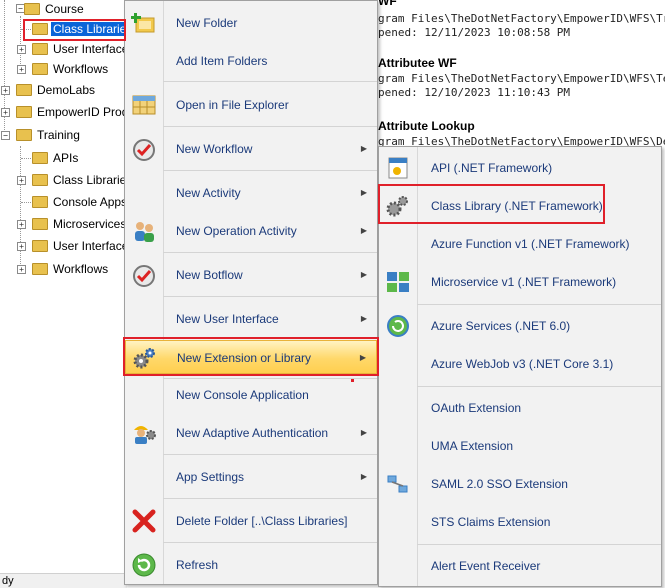 The width and height of the screenshot is (665, 588). Describe the element at coordinates (520, 326) in the screenshot. I see `submenu-item-azure-services: Azure Services (.NET 6.0)` at that location.